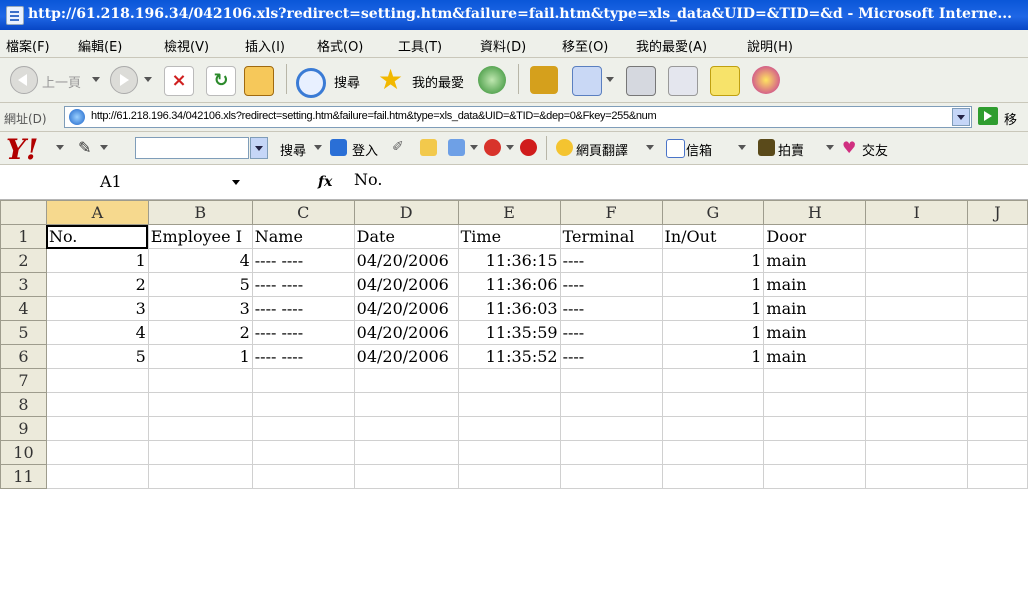  I want to click on mail-label: 信箱, so click(699, 149).